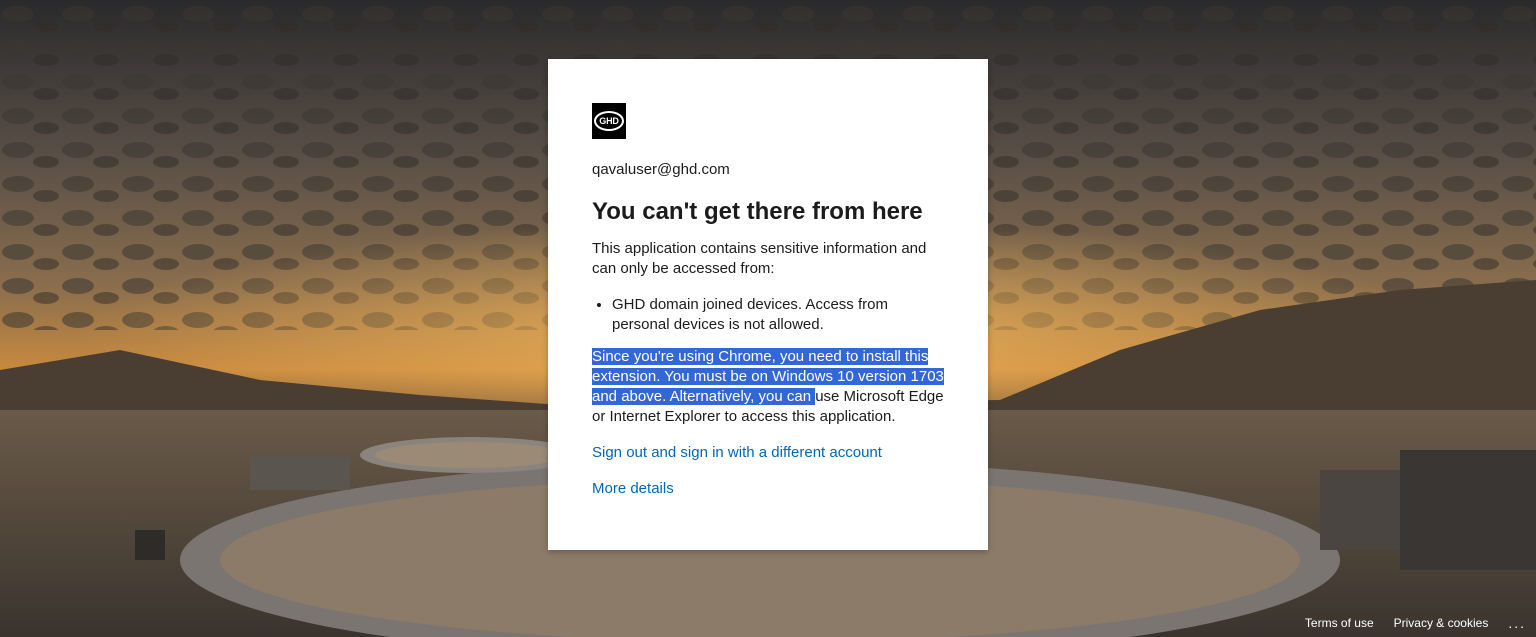 Image resolution: width=1536 pixels, height=637 pixels. I want to click on logo-text: GHD, so click(609, 121).